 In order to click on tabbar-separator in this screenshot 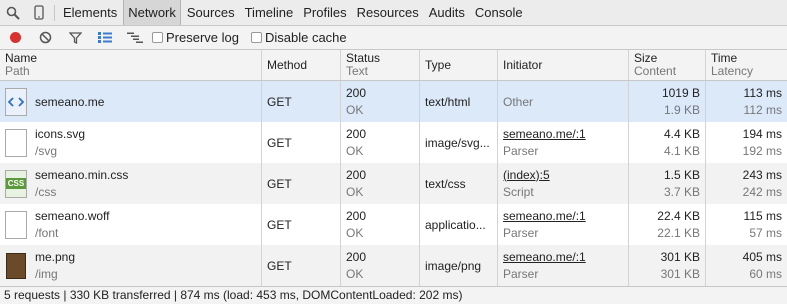, I will do `click(54, 12)`.